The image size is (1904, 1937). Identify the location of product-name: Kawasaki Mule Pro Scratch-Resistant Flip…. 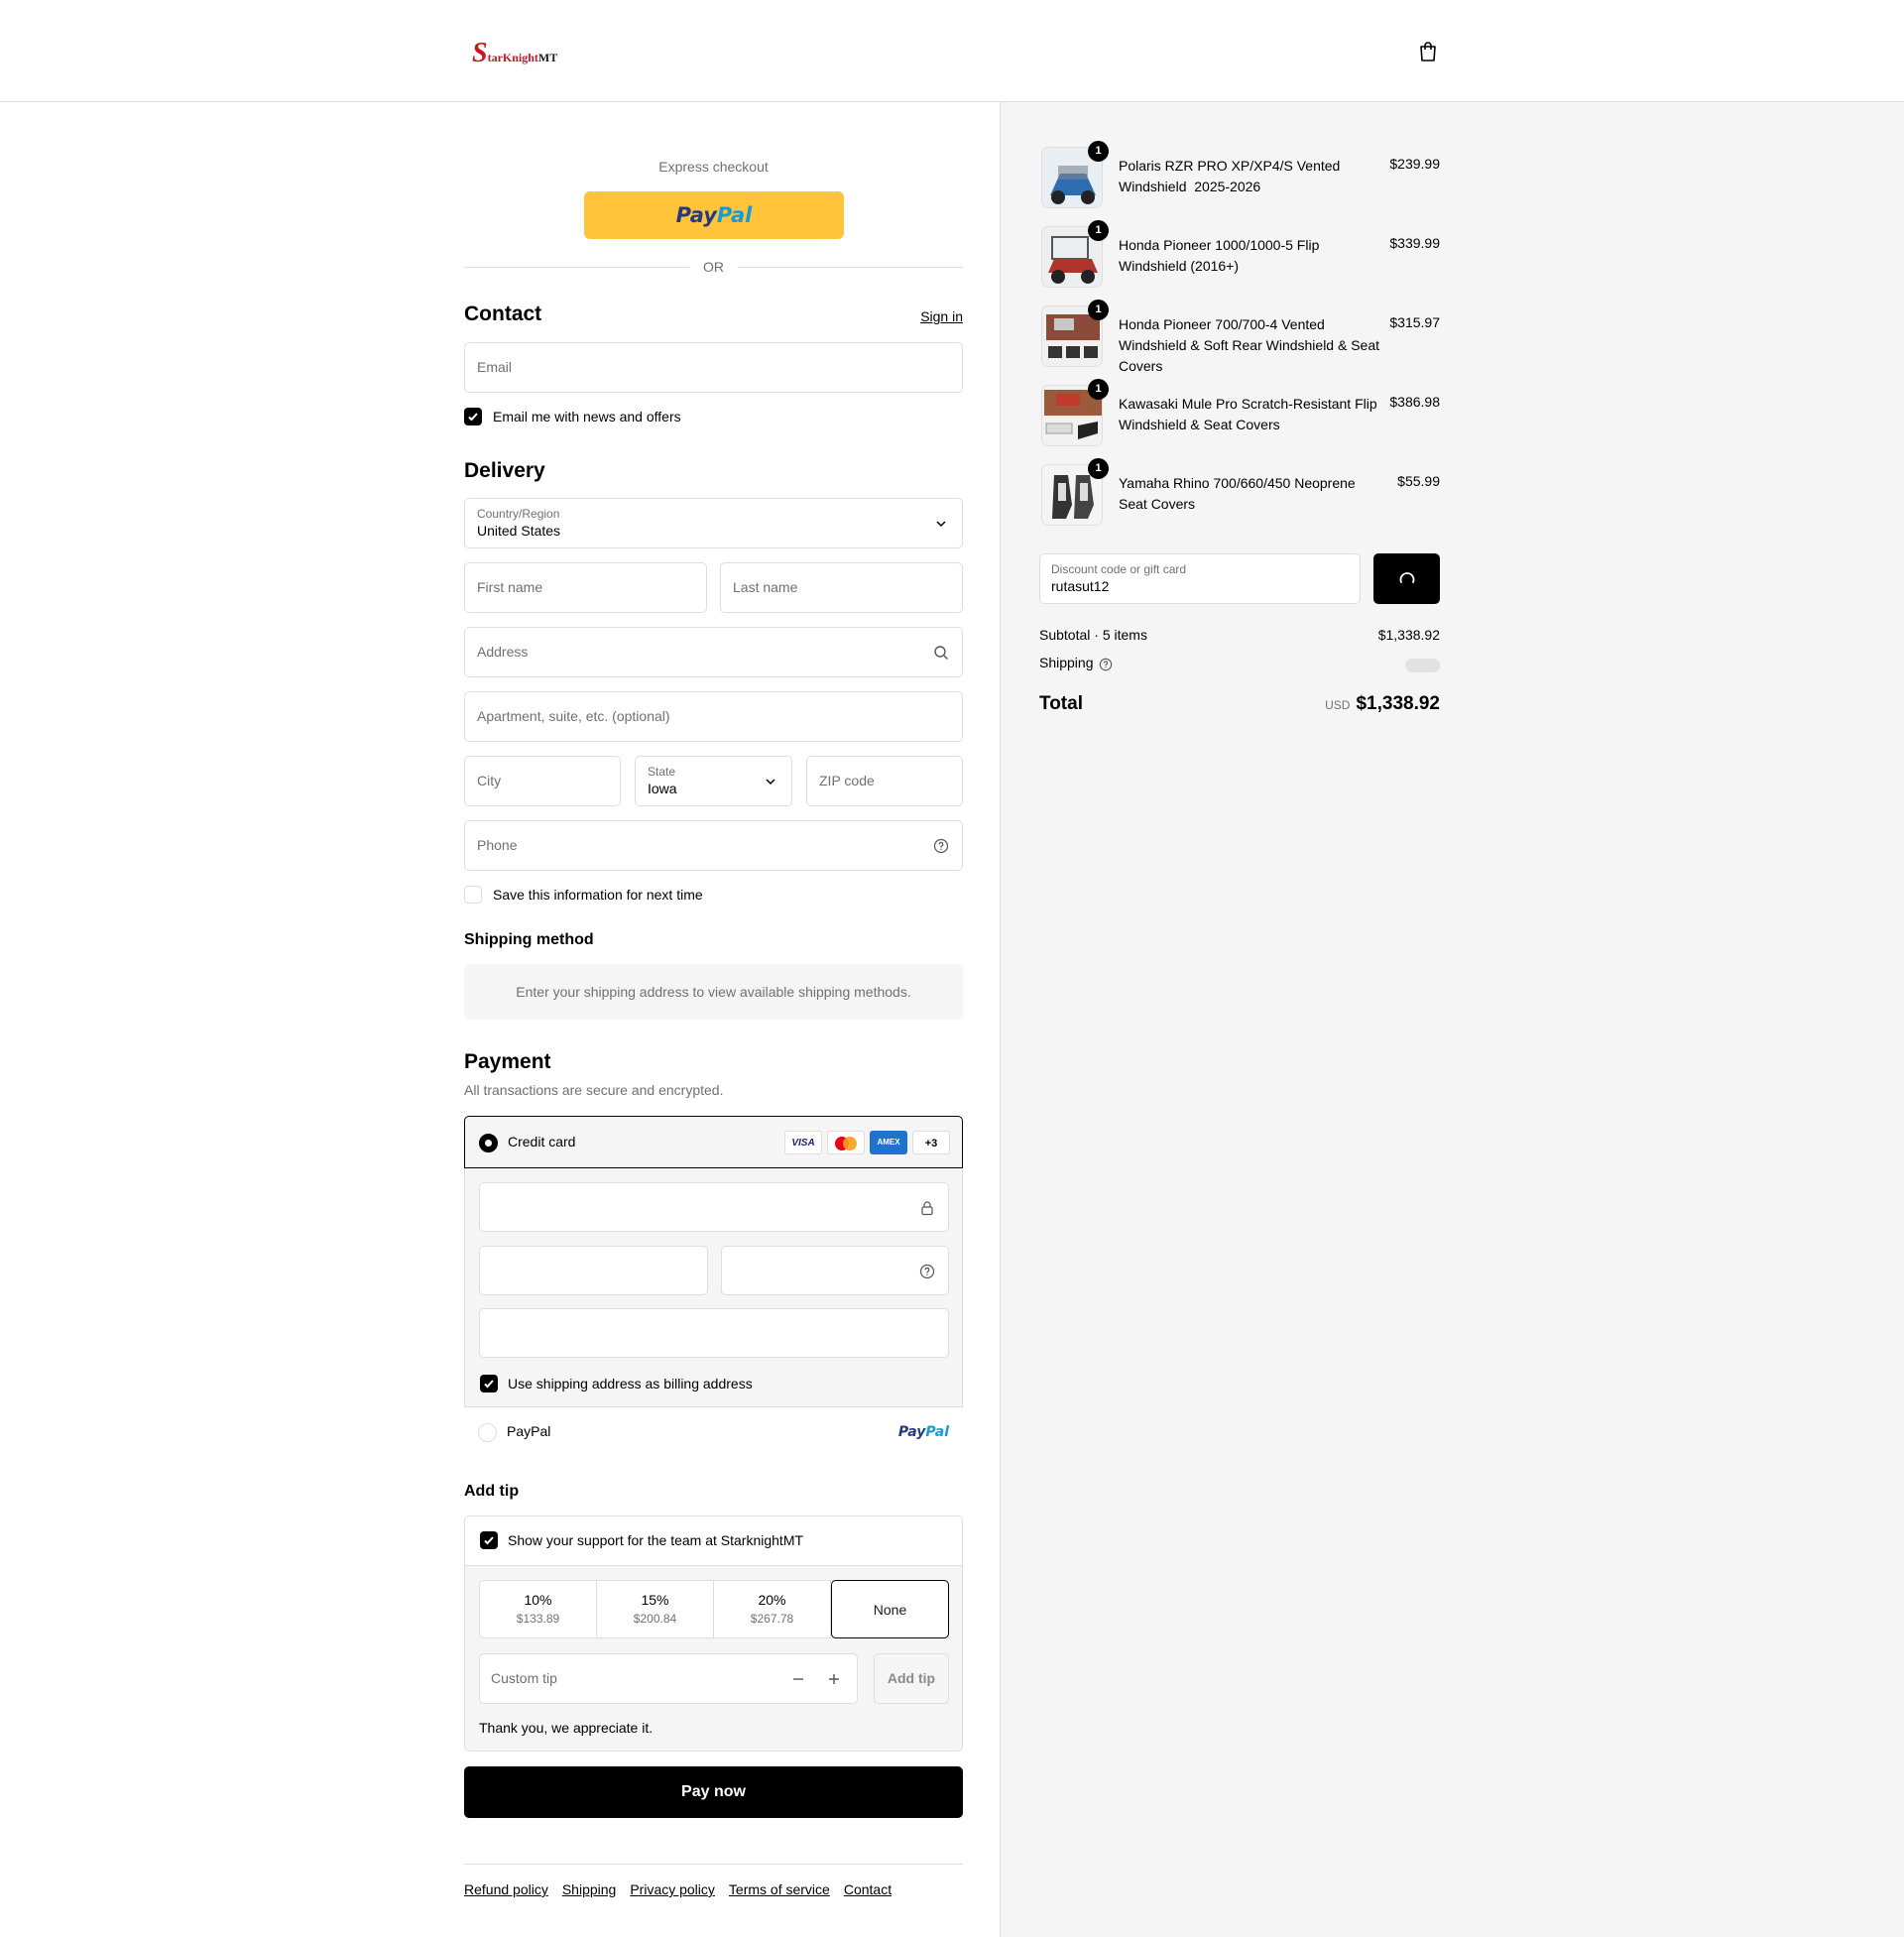
(1248, 414).